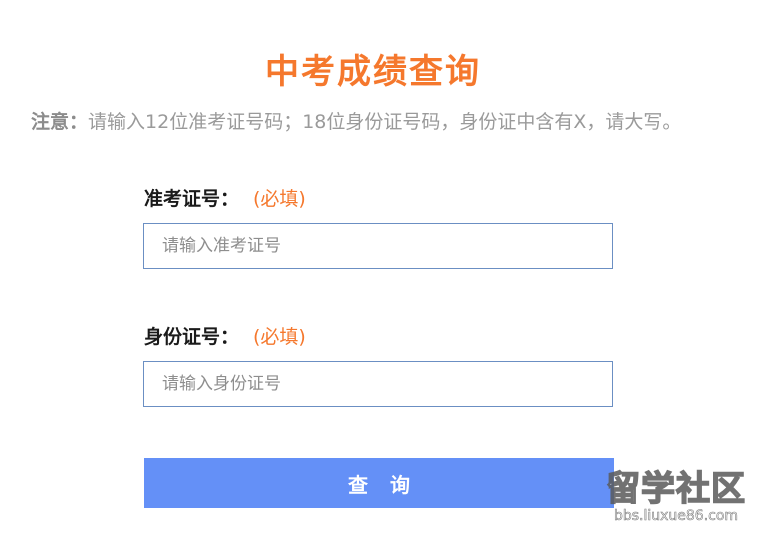  I want to click on id-card-label: 身份证号： (必填), so click(225, 335).